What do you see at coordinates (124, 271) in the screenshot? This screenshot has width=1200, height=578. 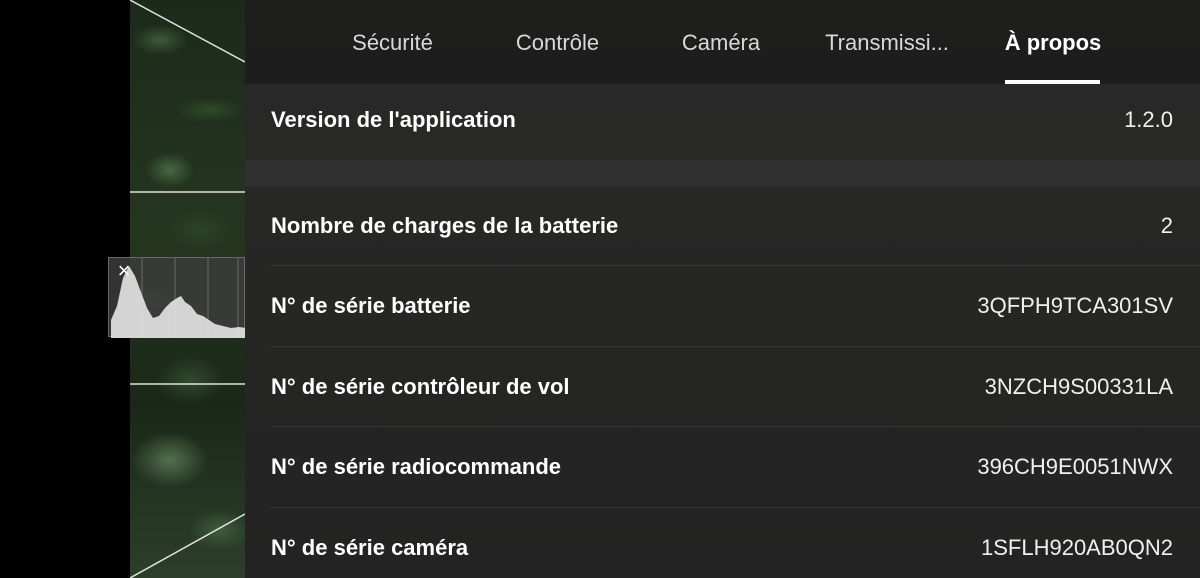 I see `close-icon: ×` at bounding box center [124, 271].